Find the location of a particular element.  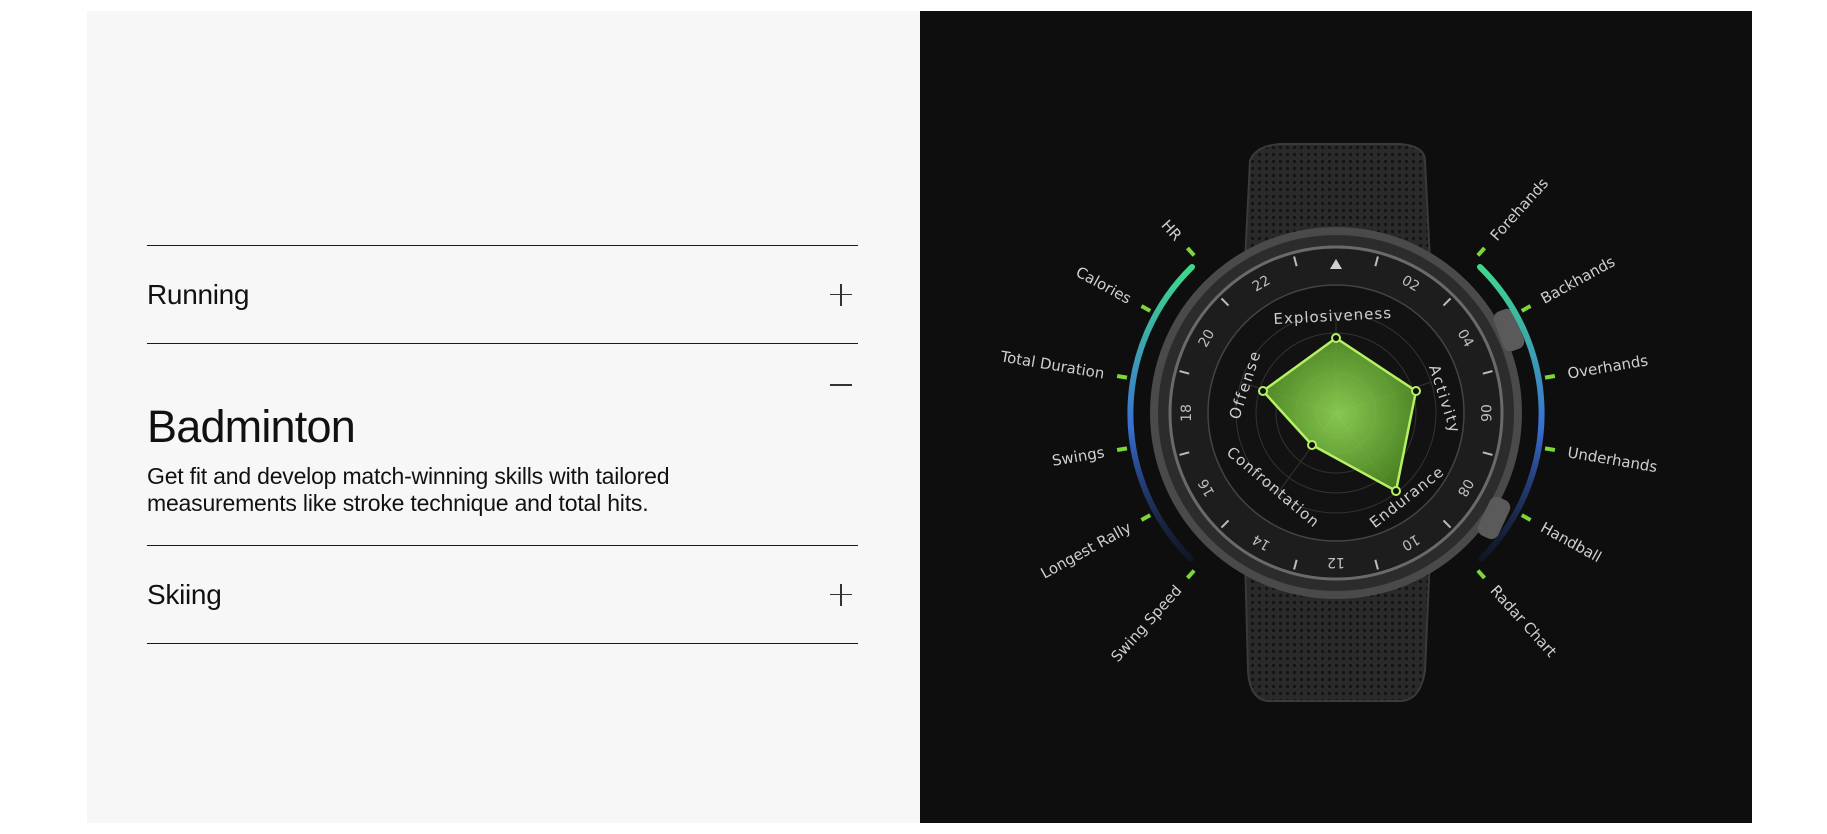

bezel-number: 18 is located at coordinates (1187, 413).